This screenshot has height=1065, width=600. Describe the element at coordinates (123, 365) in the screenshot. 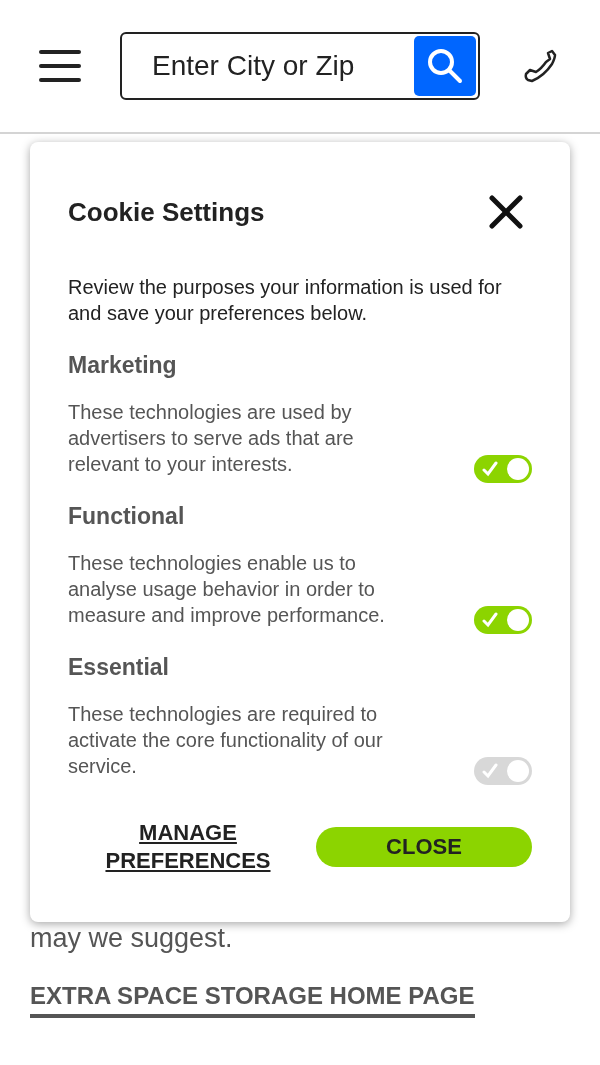

I see `category-title: Marketing` at that location.